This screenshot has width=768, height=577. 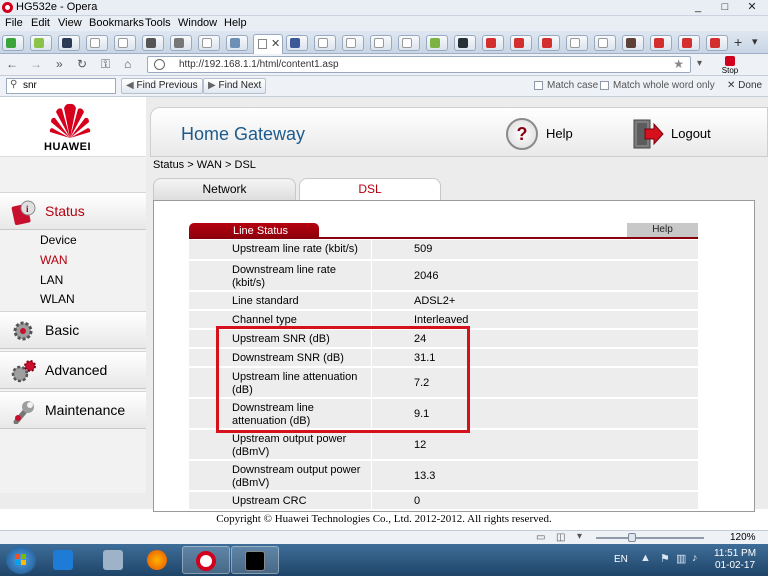 What do you see at coordinates (699, 63) in the screenshot?
I see `dropdown-icon: ▾` at bounding box center [699, 63].